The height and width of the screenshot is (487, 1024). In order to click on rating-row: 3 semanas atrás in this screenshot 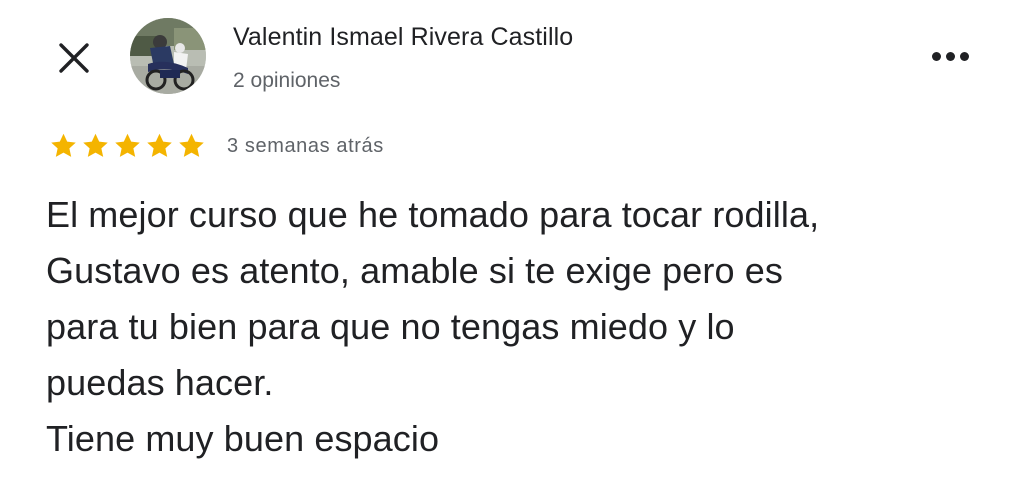, I will do `click(216, 146)`.